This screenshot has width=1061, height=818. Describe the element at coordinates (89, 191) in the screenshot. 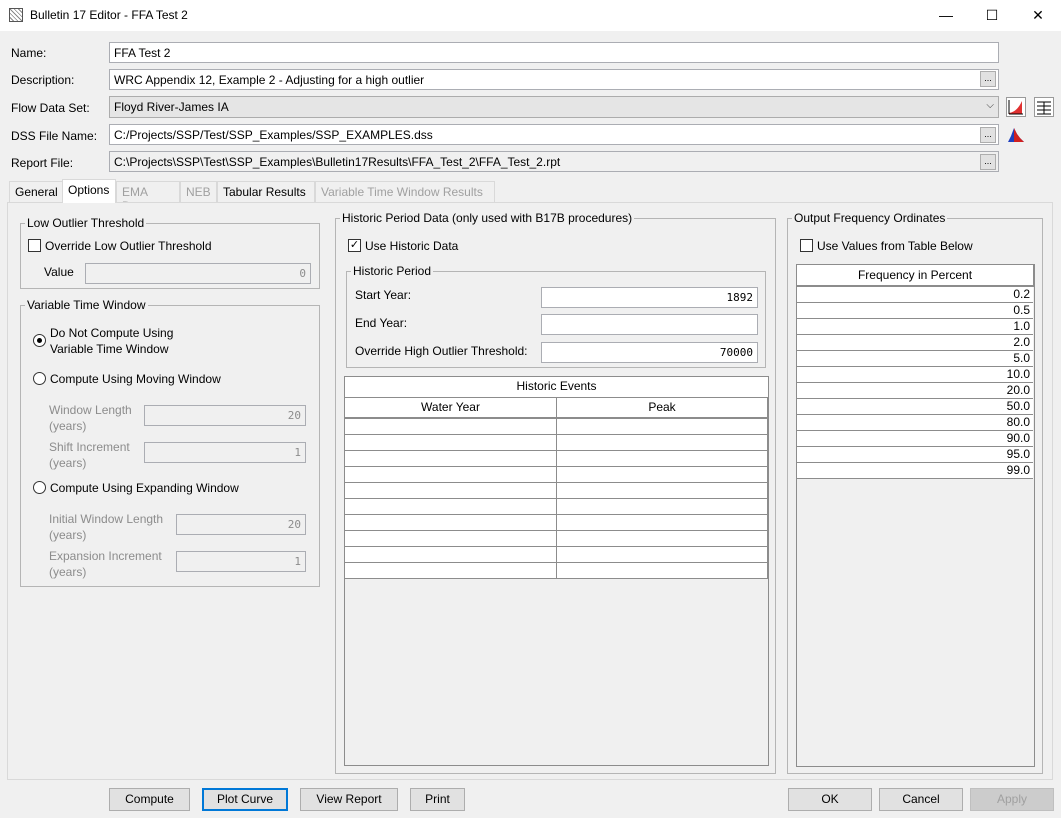

I see `tab-options: Options` at that location.